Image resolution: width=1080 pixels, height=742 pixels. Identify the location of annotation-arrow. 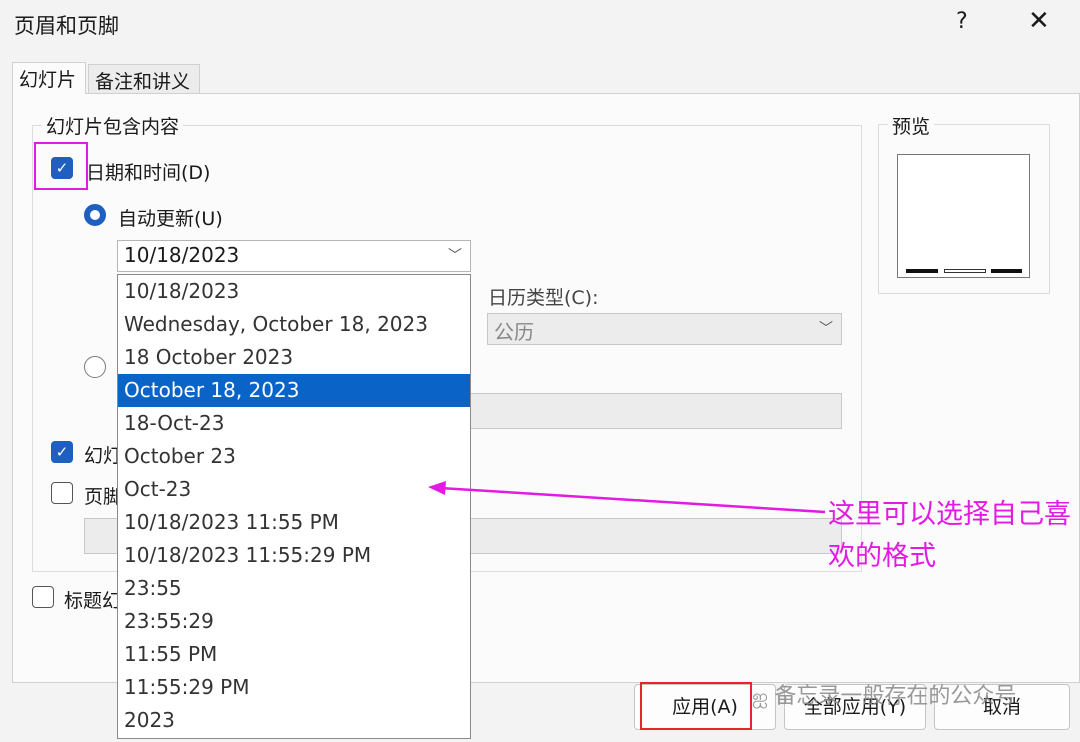
(627, 497).